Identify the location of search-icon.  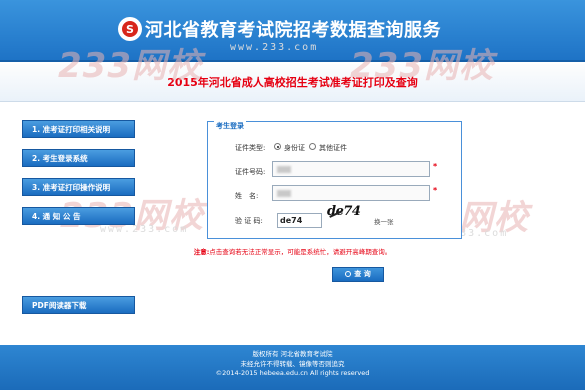
(348, 274).